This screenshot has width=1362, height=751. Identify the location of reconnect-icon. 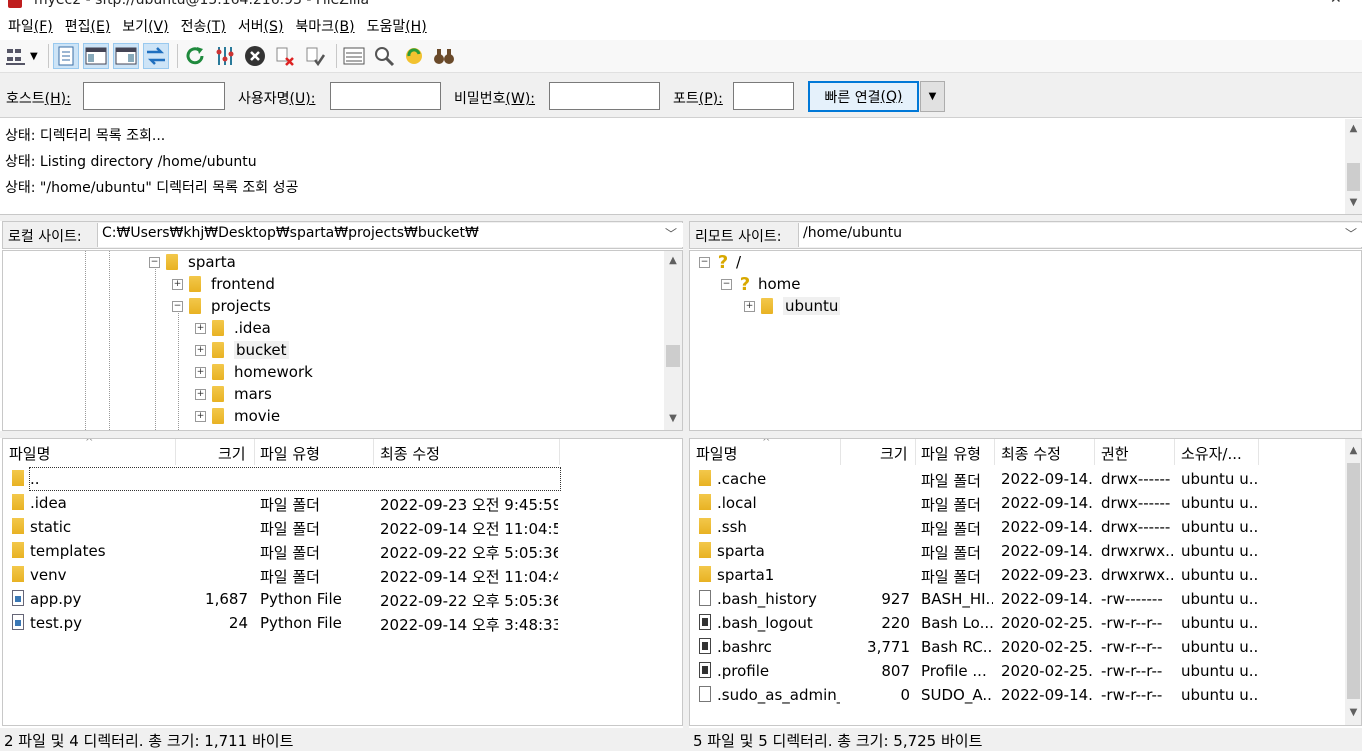
(315, 56).